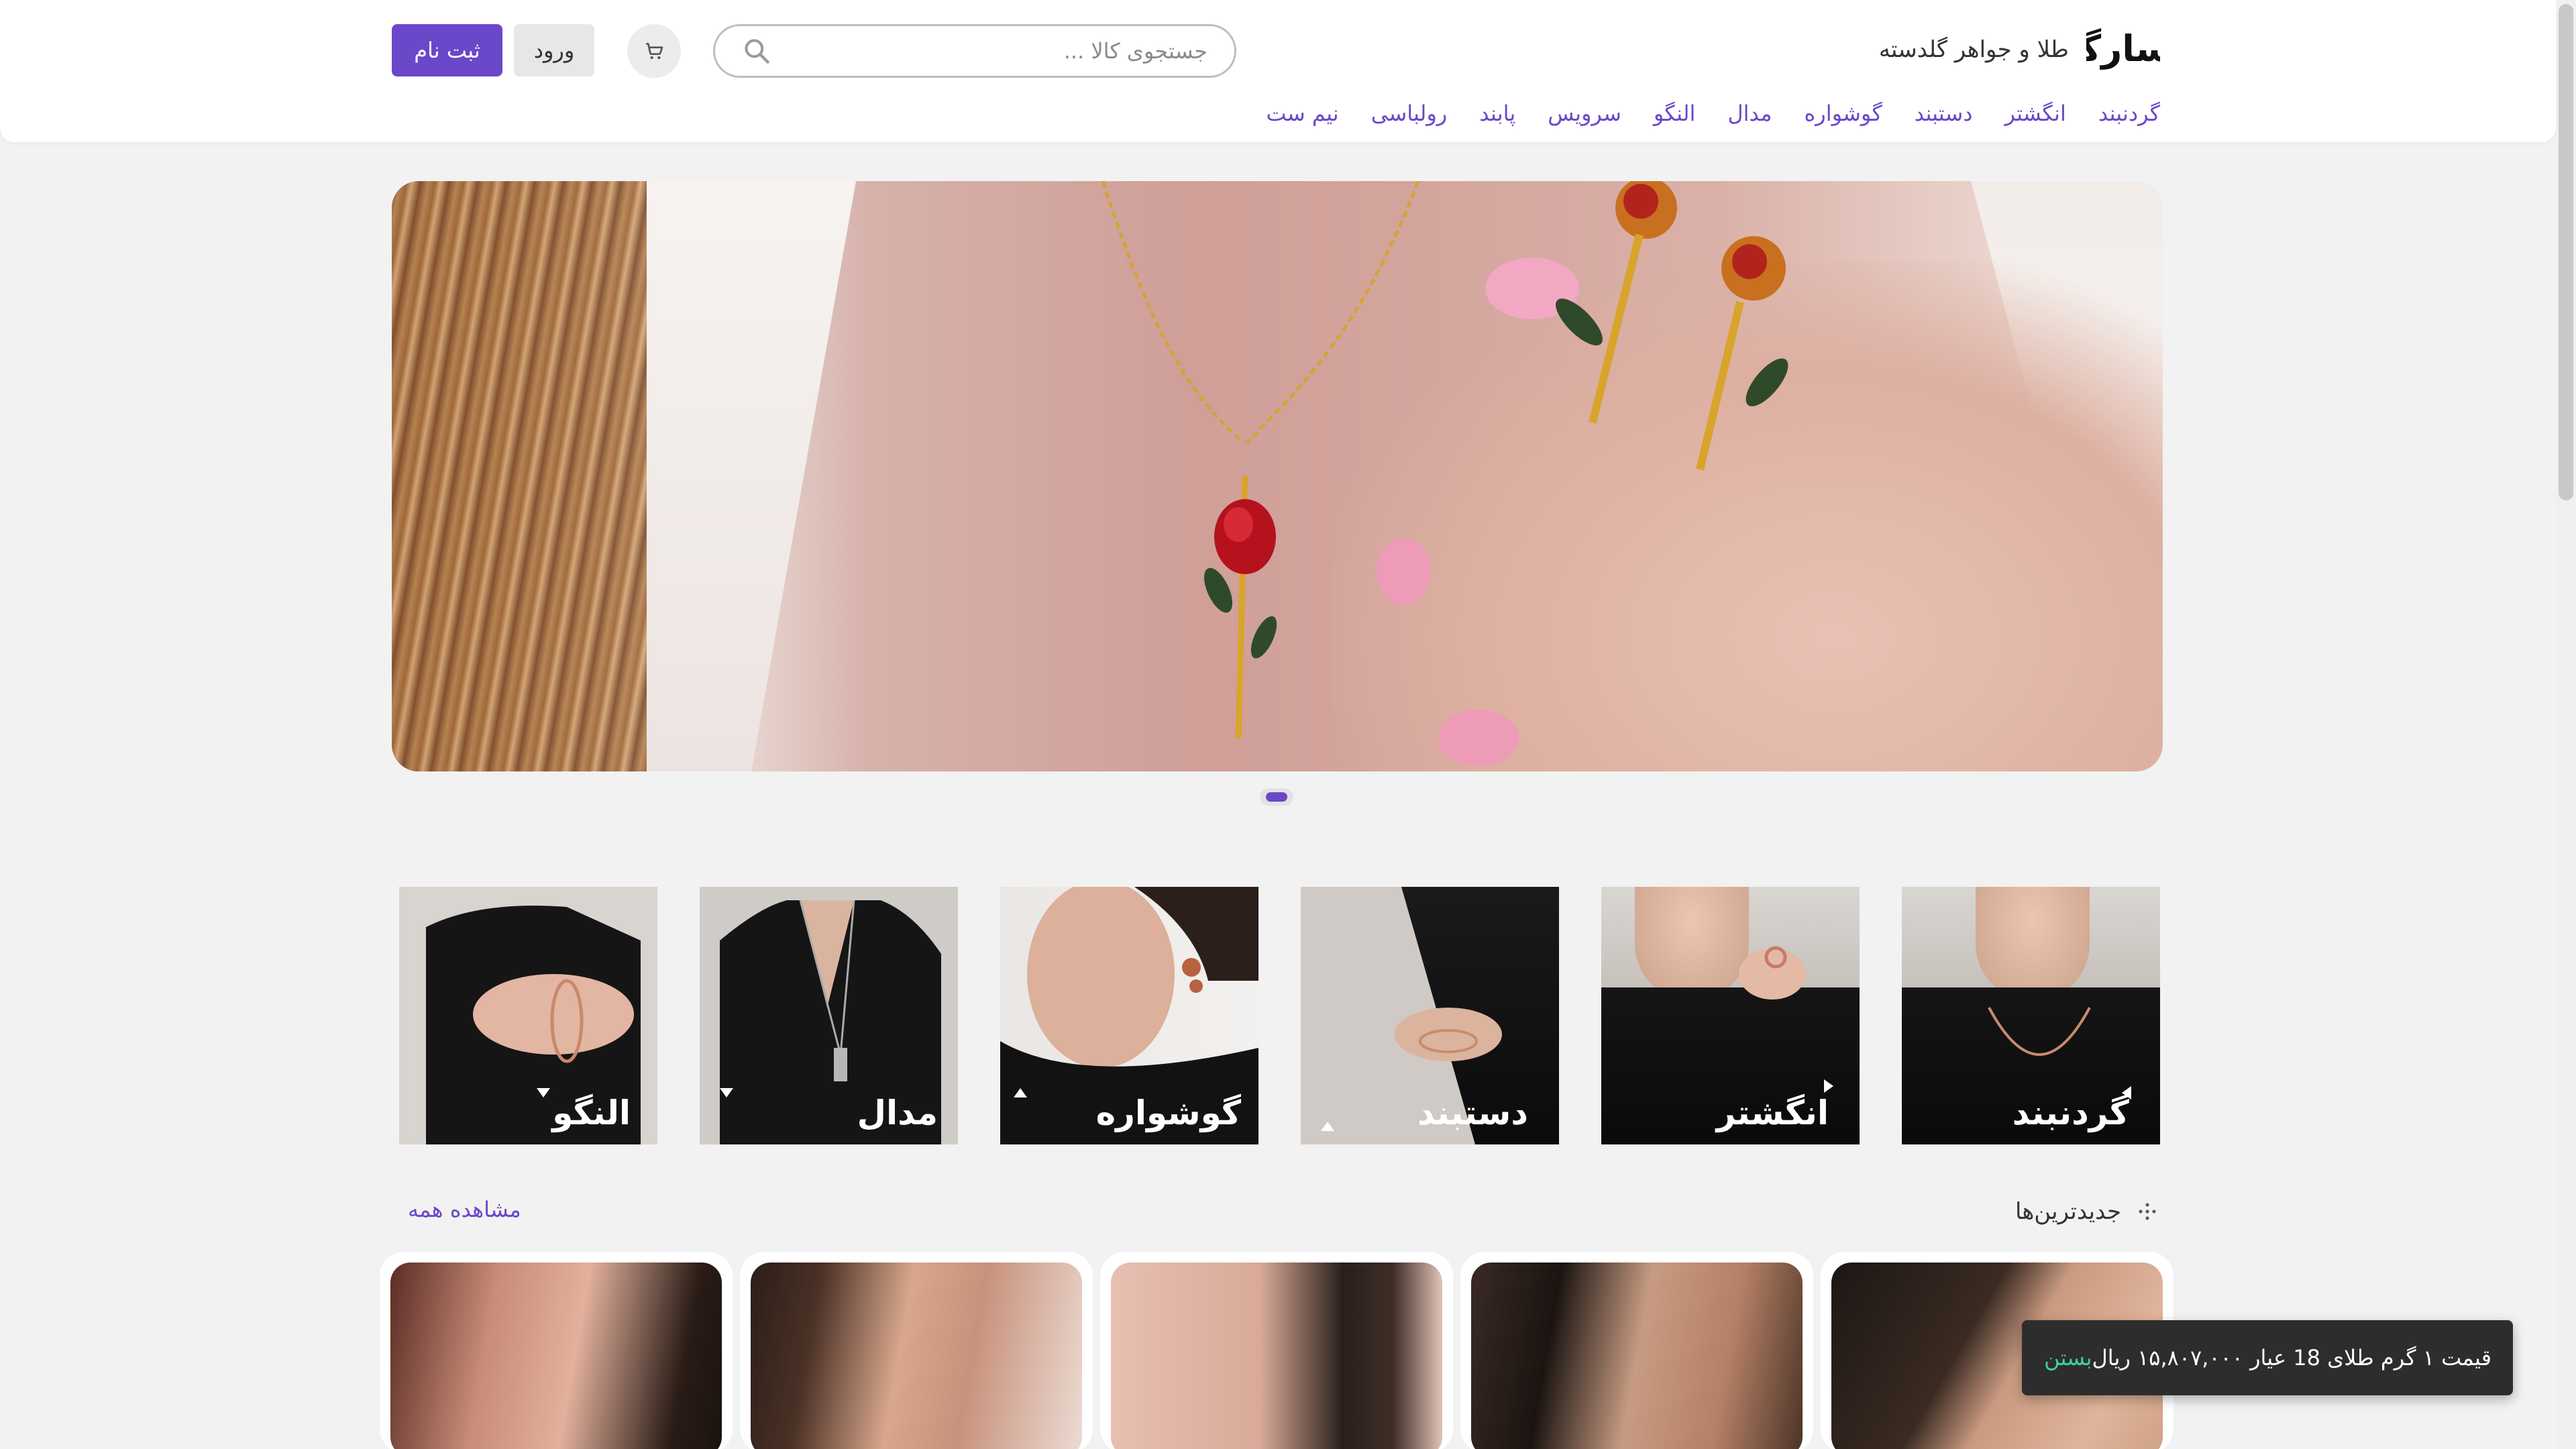 The height and width of the screenshot is (1449, 2576). What do you see at coordinates (528, 1015) in the screenshot?
I see `category-tile-bangle: النگو` at bounding box center [528, 1015].